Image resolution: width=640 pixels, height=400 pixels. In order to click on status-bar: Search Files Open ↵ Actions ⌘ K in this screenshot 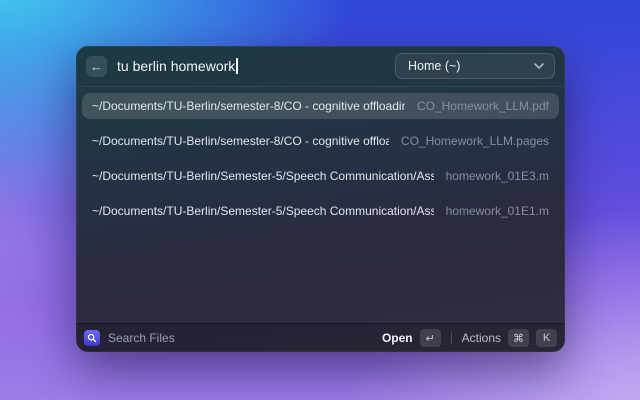, I will do `click(320, 337)`.